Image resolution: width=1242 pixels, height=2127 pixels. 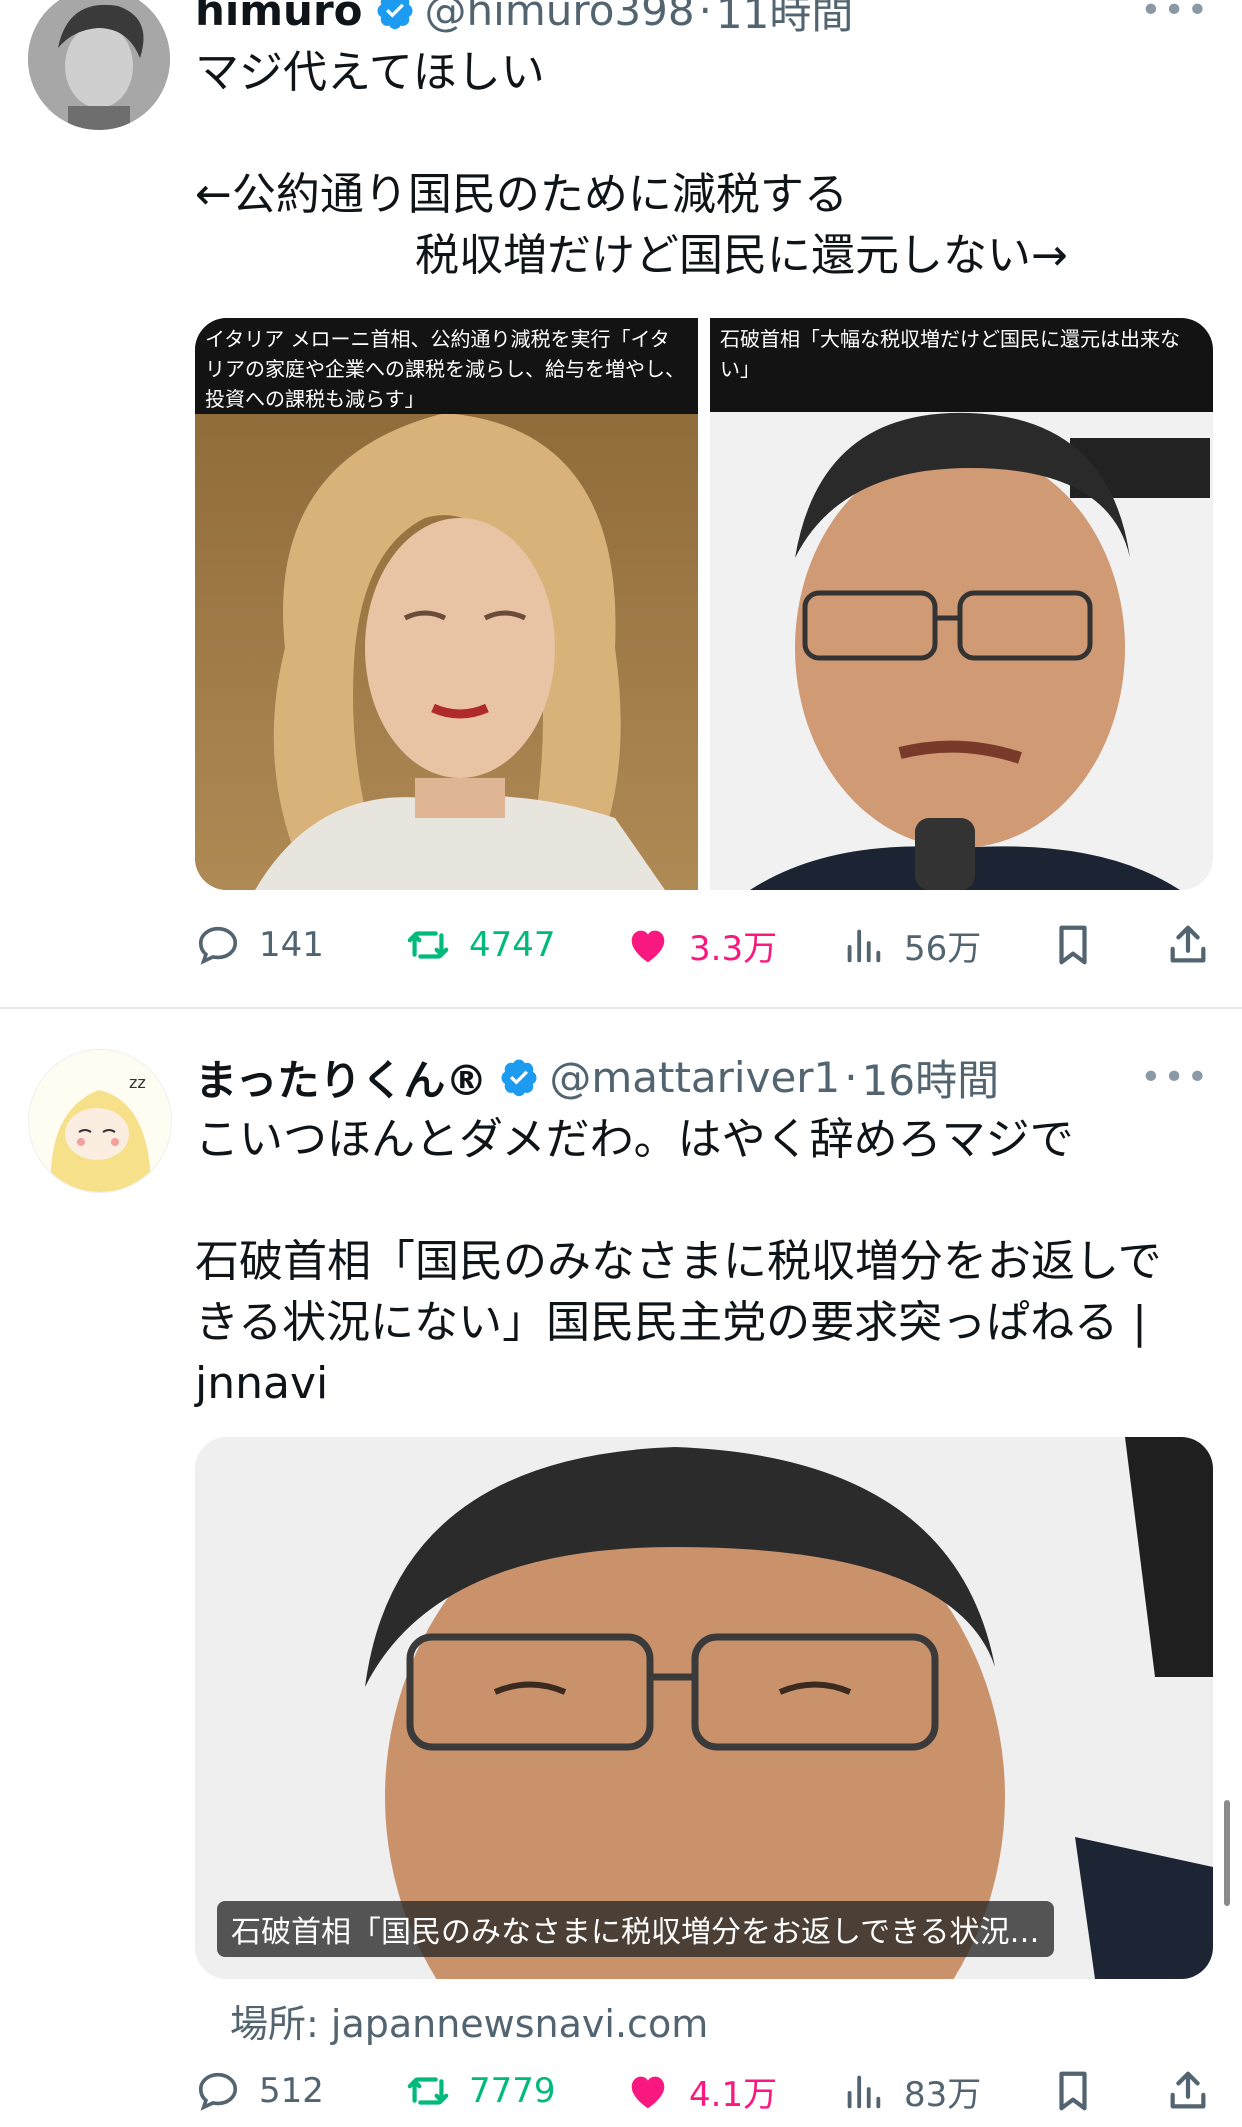 I want to click on views-count: 56万, so click(x=943, y=948).